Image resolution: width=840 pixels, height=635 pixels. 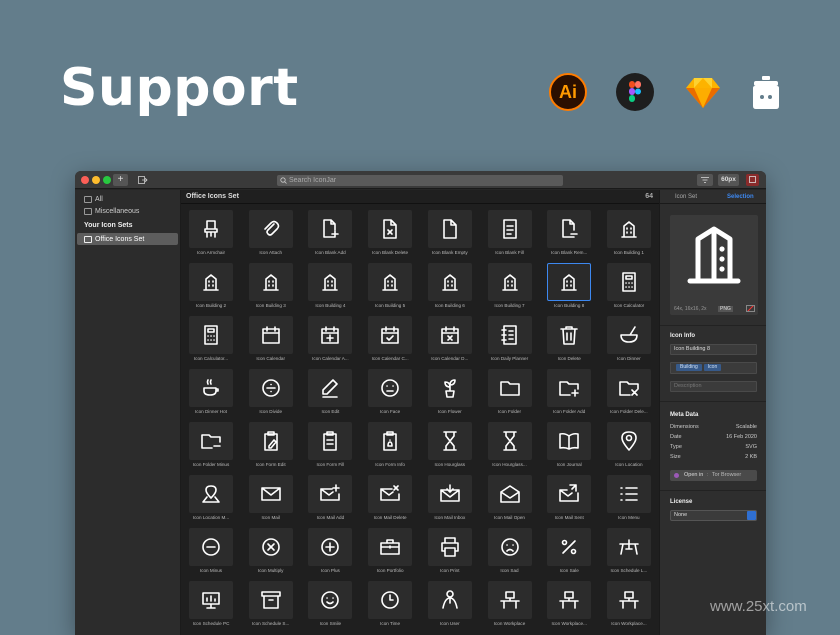 What do you see at coordinates (390, 446) in the screenshot?
I see `icon-tile: Icon Form Info` at bounding box center [390, 446].